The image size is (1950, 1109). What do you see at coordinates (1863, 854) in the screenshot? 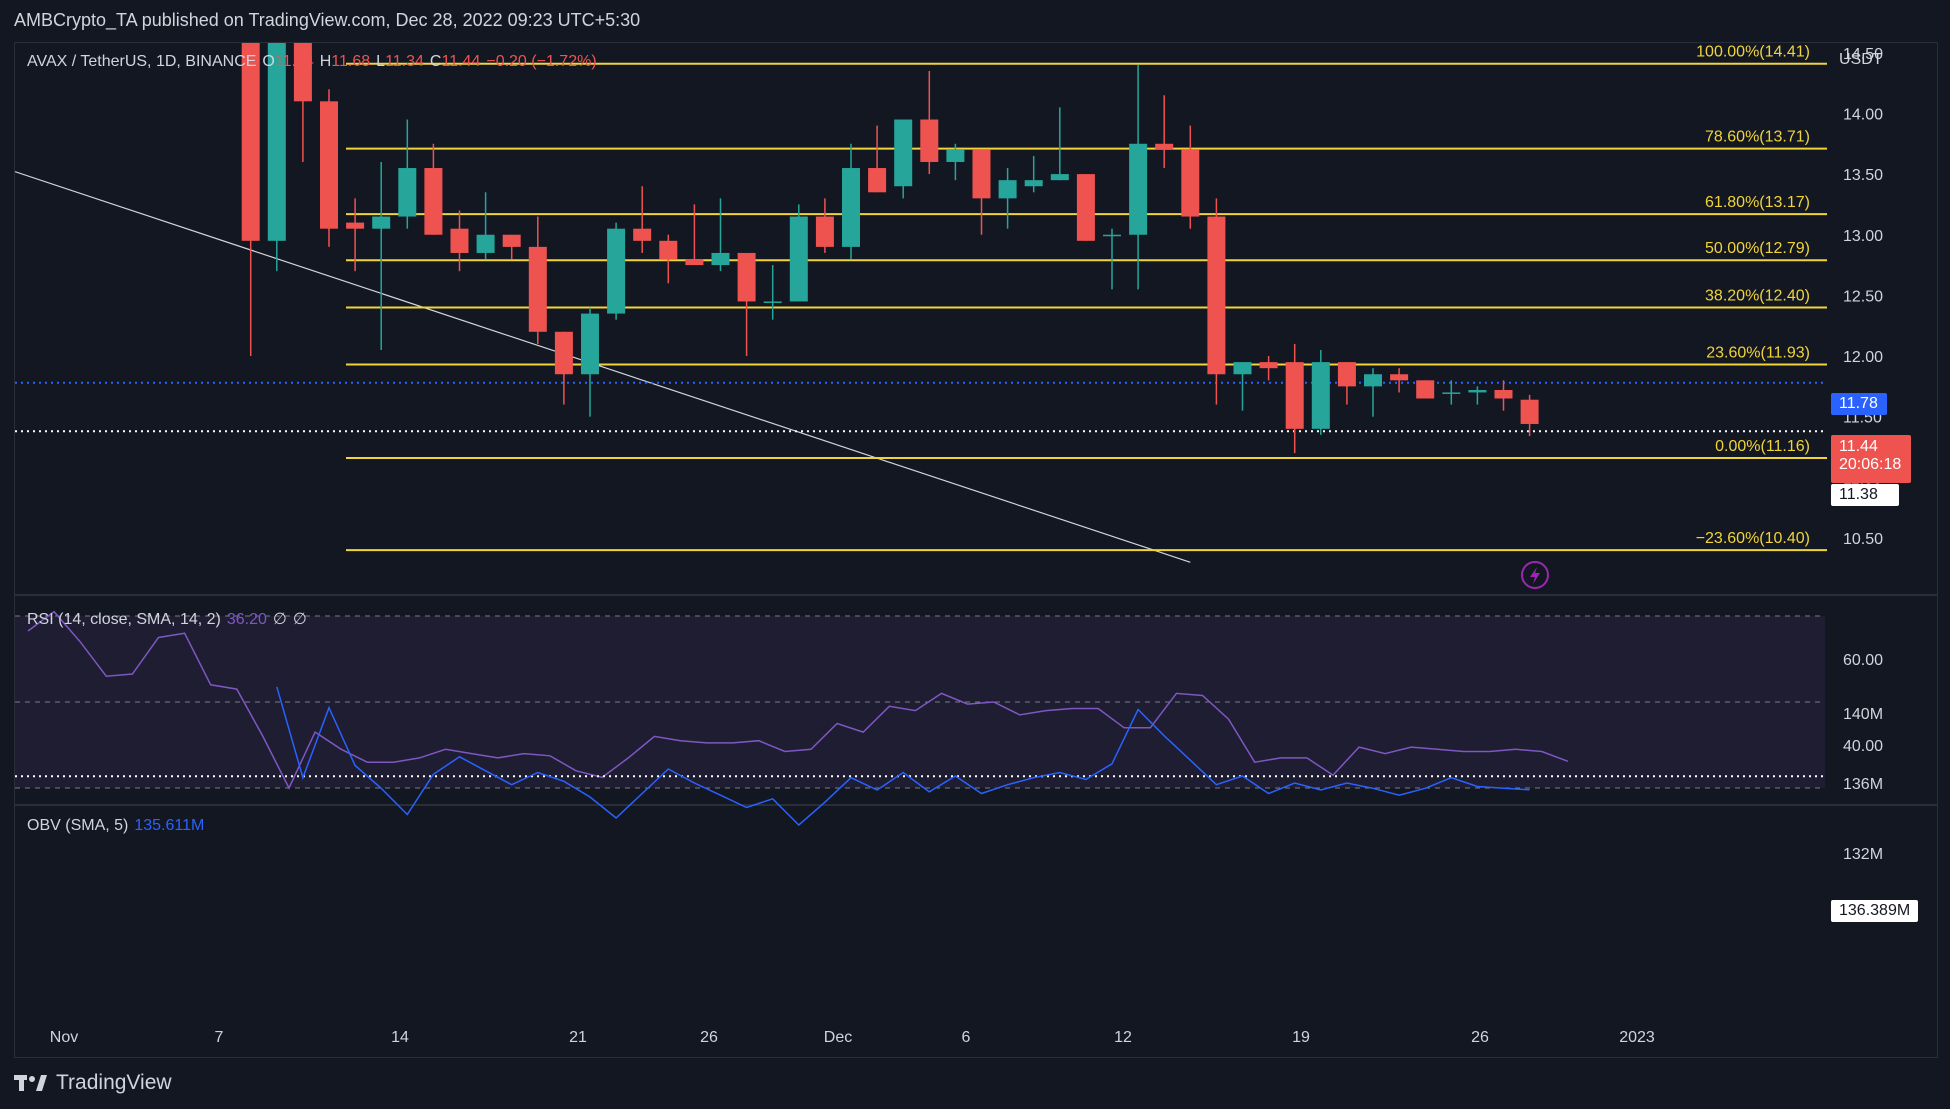
I see `obv-y-tick-label: 132M` at bounding box center [1863, 854].